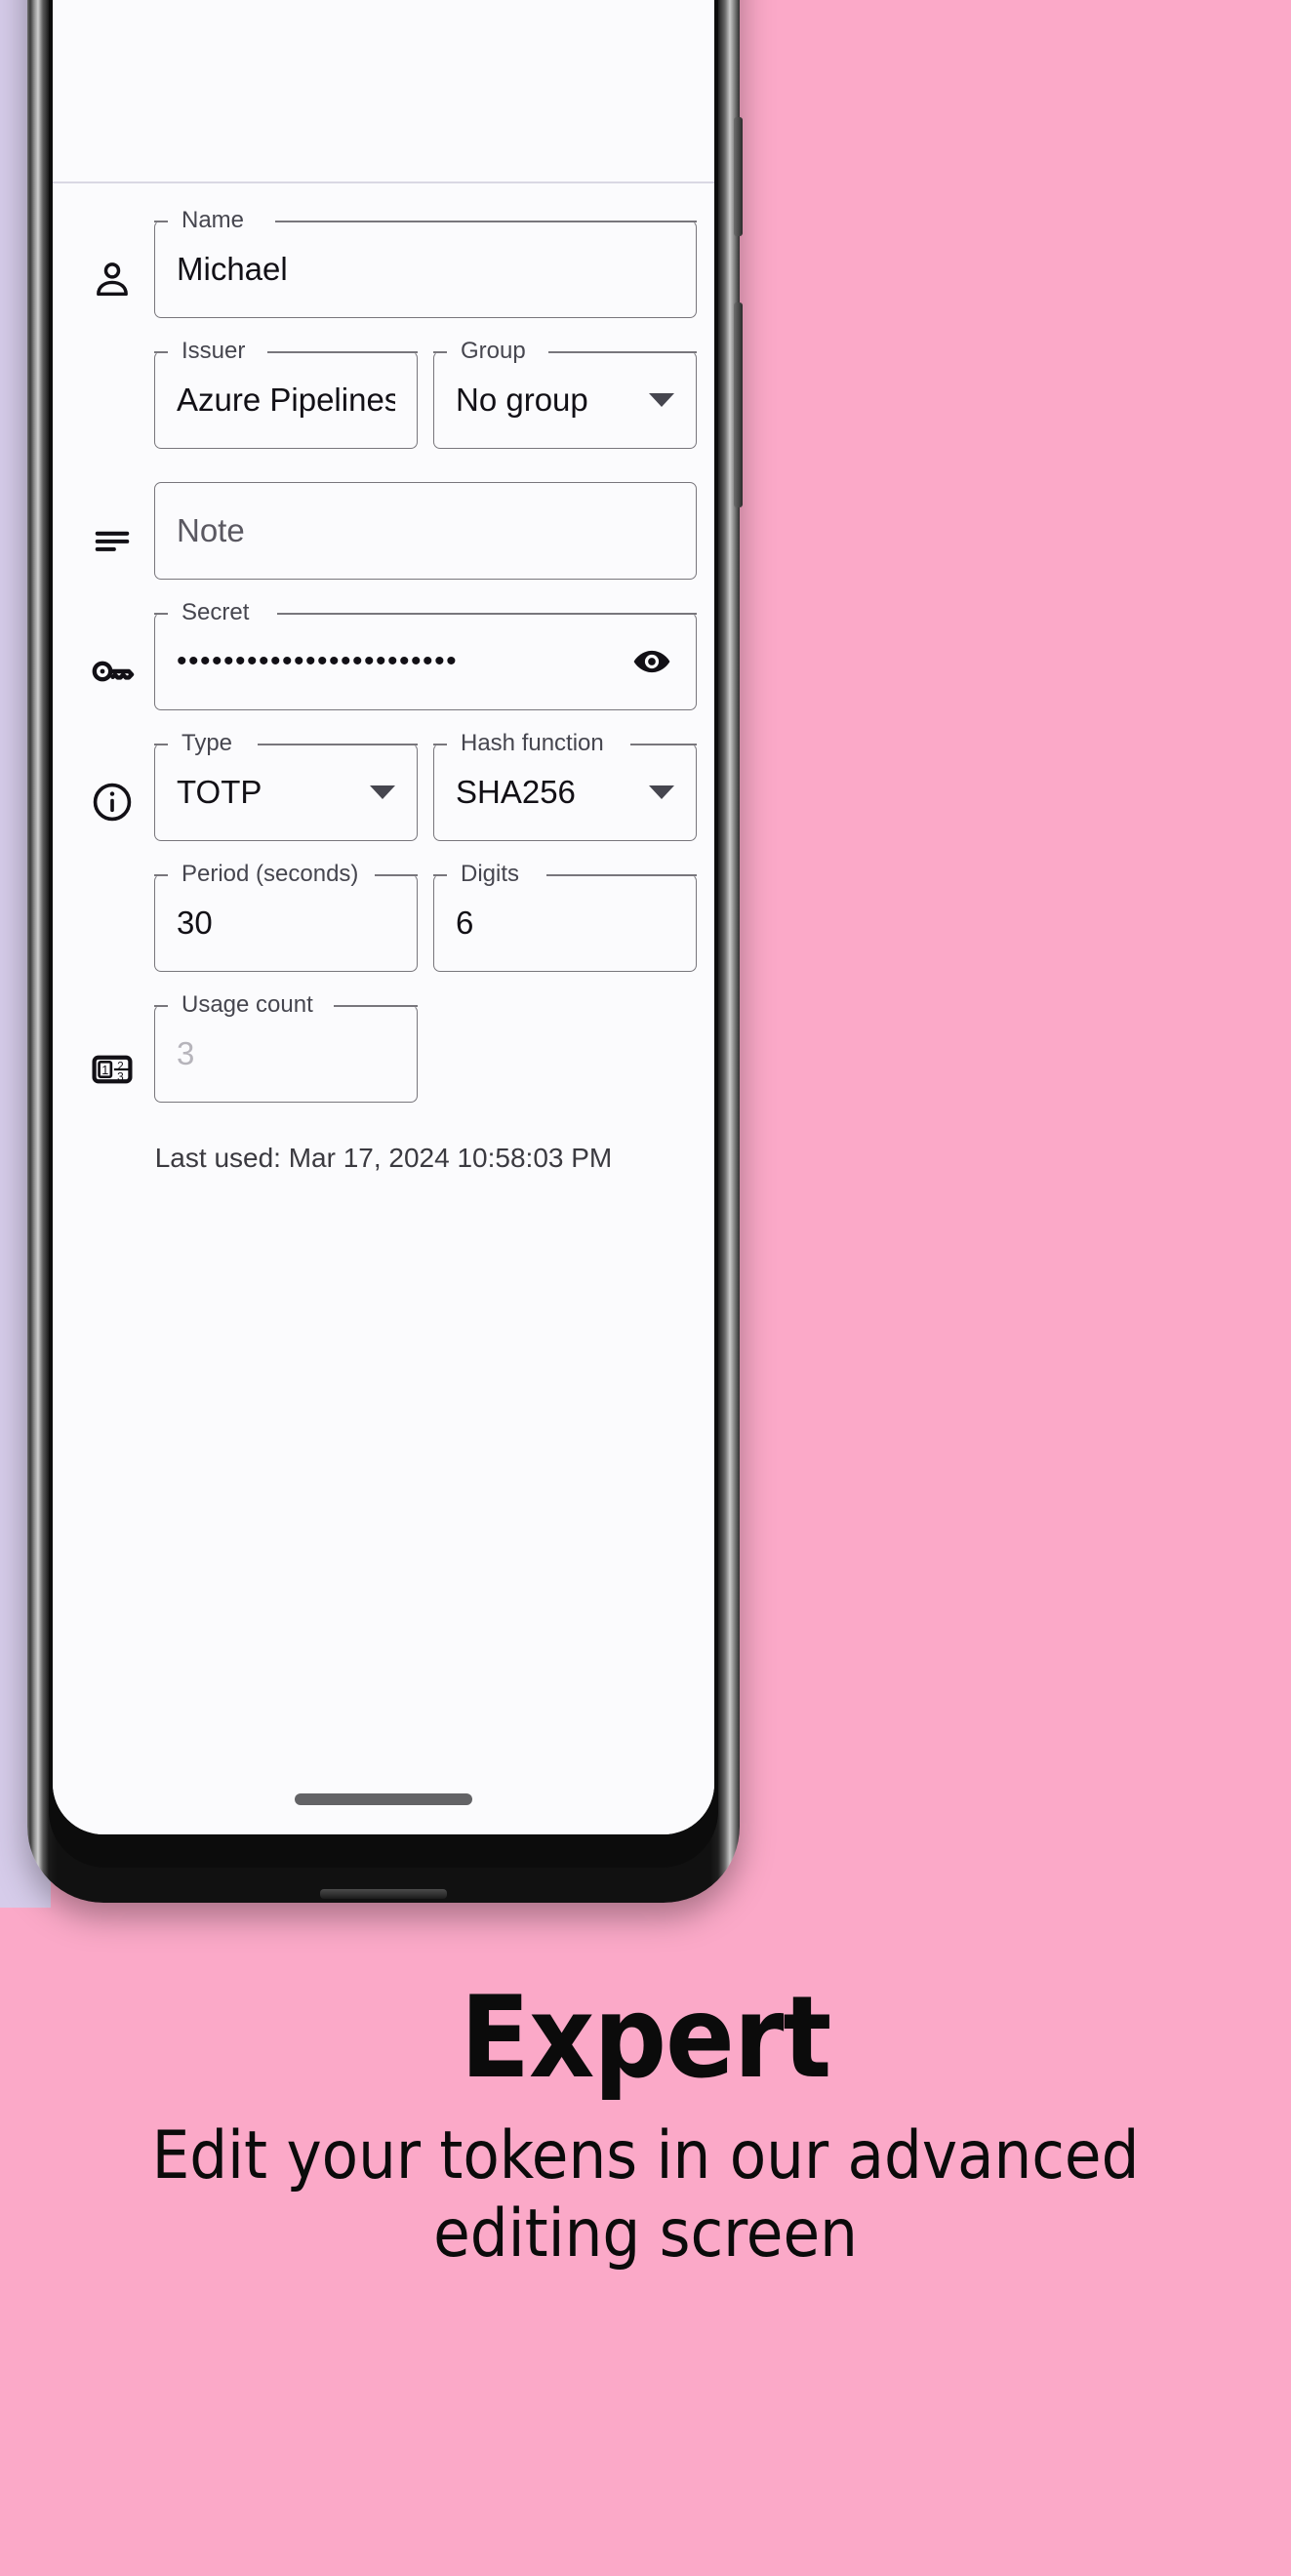 This screenshot has width=1291, height=2576. What do you see at coordinates (383, 1799) in the screenshot?
I see `gesture-navigation-bar` at bounding box center [383, 1799].